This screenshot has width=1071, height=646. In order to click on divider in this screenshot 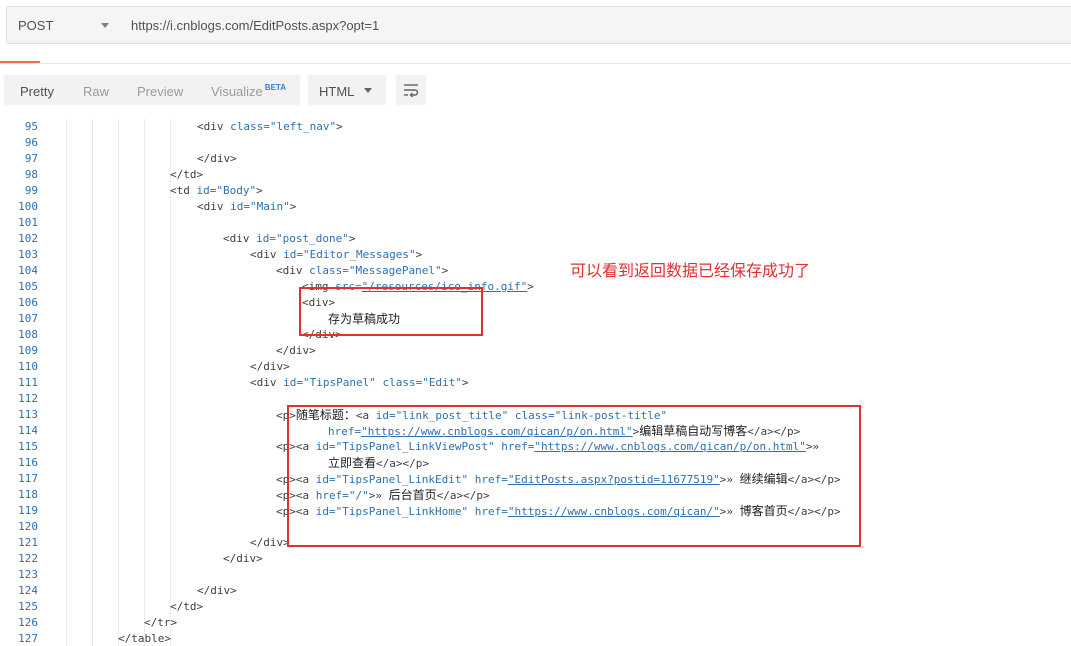, I will do `click(535, 63)`.